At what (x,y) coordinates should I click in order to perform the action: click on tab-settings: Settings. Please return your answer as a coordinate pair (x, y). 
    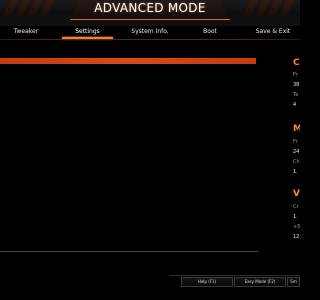
    Looking at the image, I should click on (87, 32).